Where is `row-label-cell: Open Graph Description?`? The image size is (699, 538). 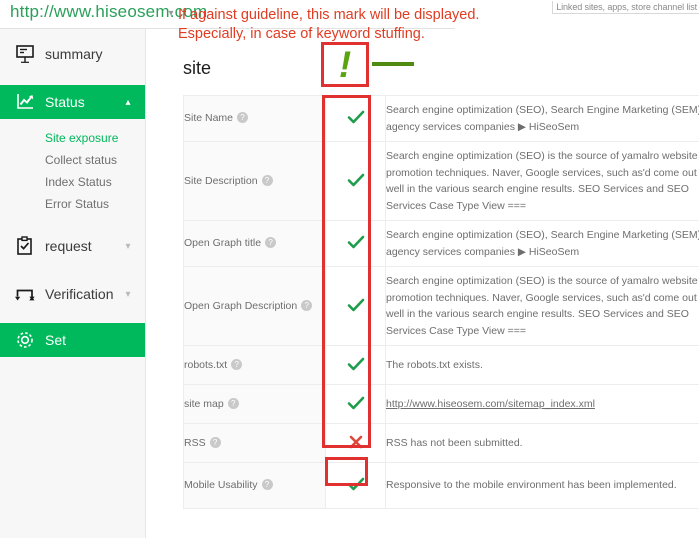
row-label-cell: Open Graph Description? is located at coordinates (254, 306).